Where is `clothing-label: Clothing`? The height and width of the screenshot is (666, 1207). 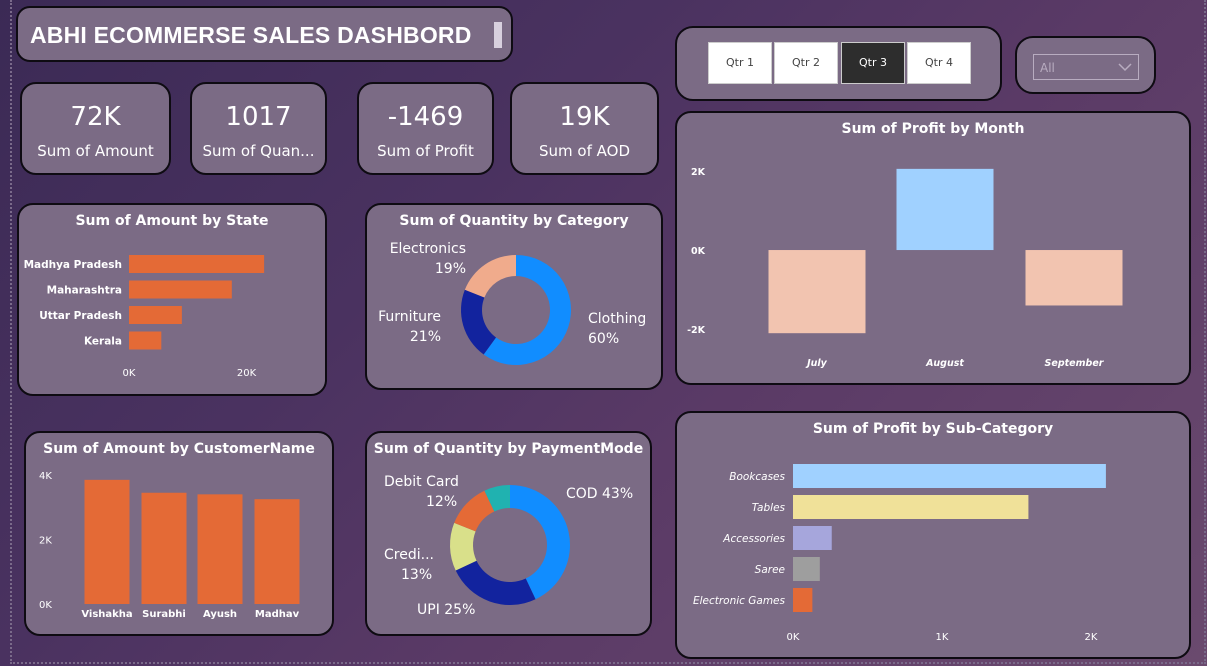 clothing-label: Clothing is located at coordinates (617, 319).